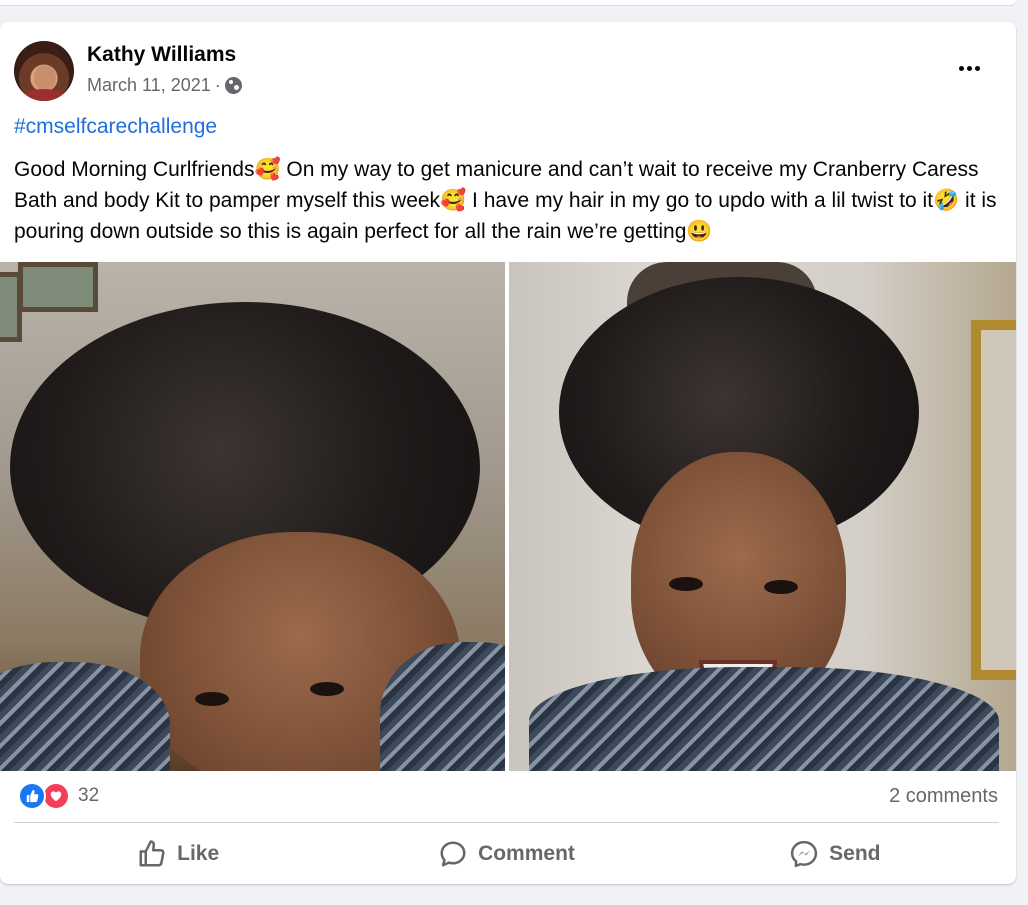 Image resolution: width=1028 pixels, height=905 pixels. I want to click on more-options-icon, so click(969, 68).